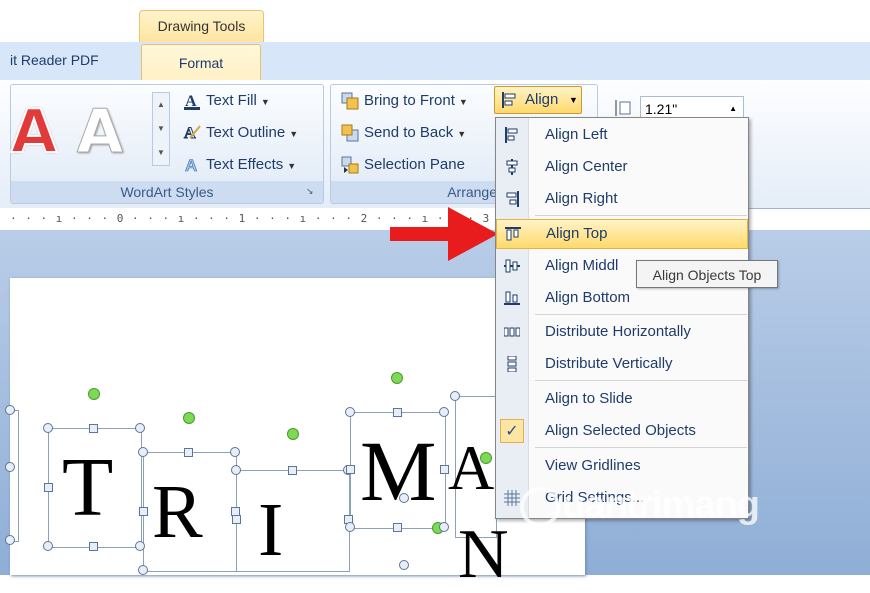 The height and width of the screenshot is (593, 870). I want to click on wordart-gallery-scroll: ▲ ▼ ▼, so click(161, 129).